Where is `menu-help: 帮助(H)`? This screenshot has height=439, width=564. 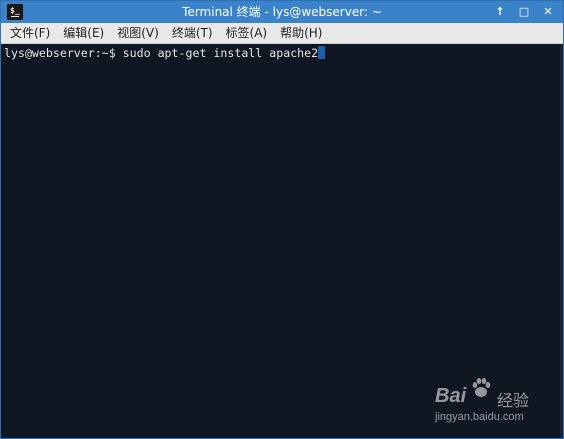
menu-help: 帮助(H) is located at coordinates (301, 33).